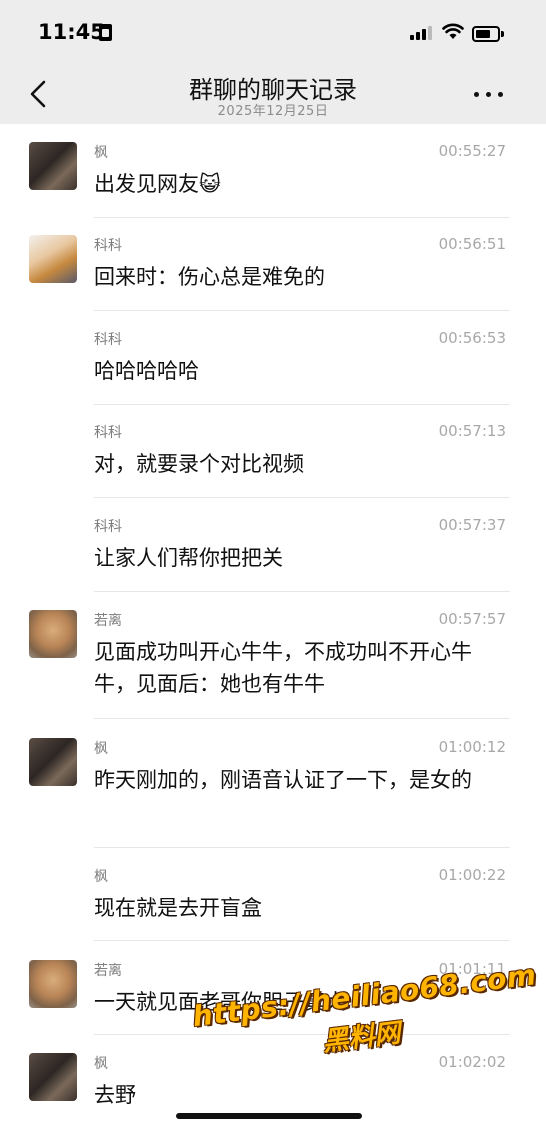 This screenshot has width=546, height=1134. What do you see at coordinates (273, 33) in the screenshot?
I see `status-bar: 11:45` at bounding box center [273, 33].